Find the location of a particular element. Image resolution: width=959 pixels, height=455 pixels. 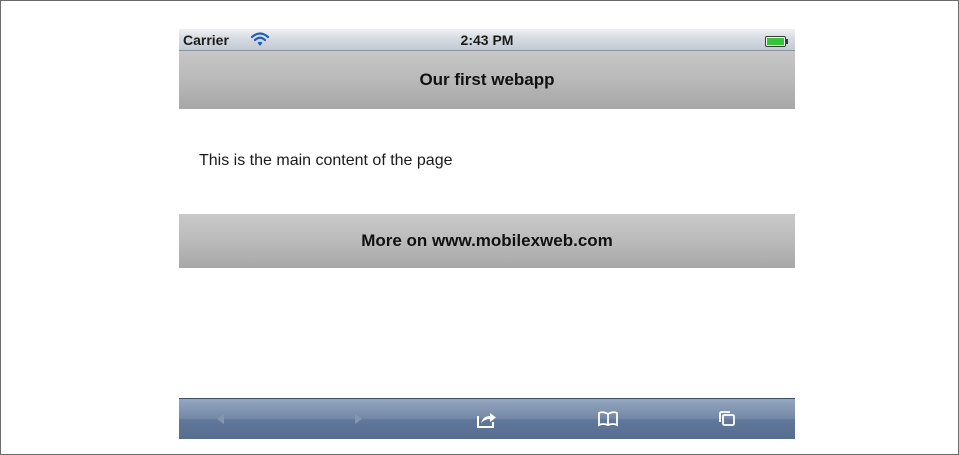

back-arrow-icon is located at coordinates (221, 419).